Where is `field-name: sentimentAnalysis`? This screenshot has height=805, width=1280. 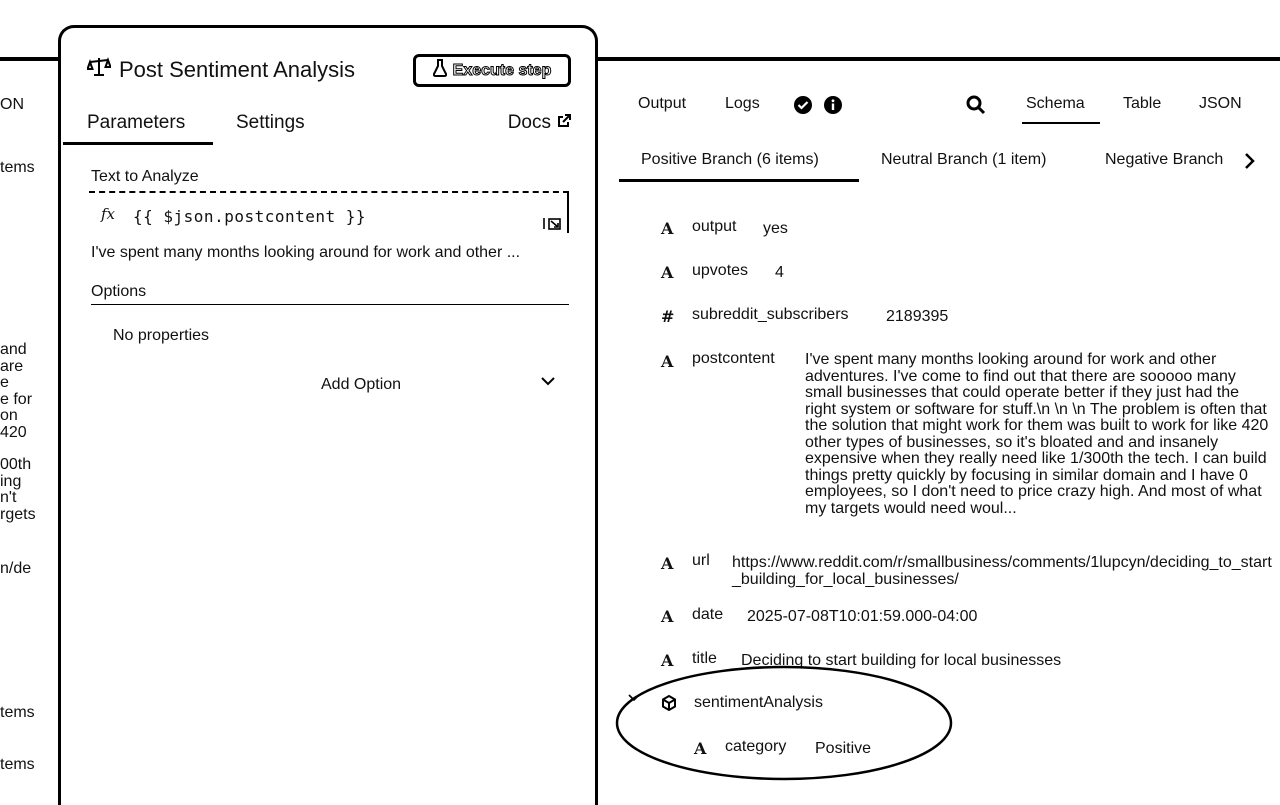
field-name: sentimentAnalysis is located at coordinates (758, 703).